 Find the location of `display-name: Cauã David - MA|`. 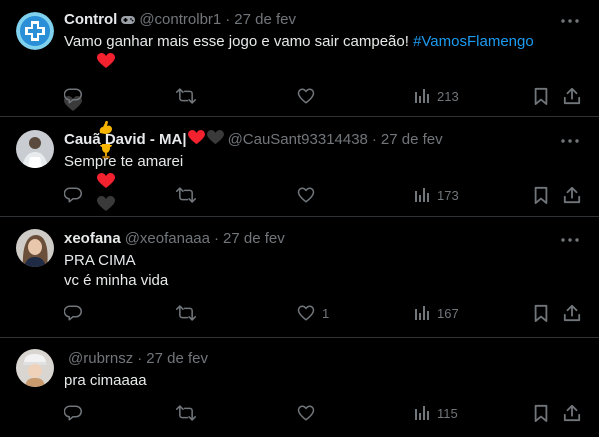

display-name: Cauã David - MA| is located at coordinates (125, 140).